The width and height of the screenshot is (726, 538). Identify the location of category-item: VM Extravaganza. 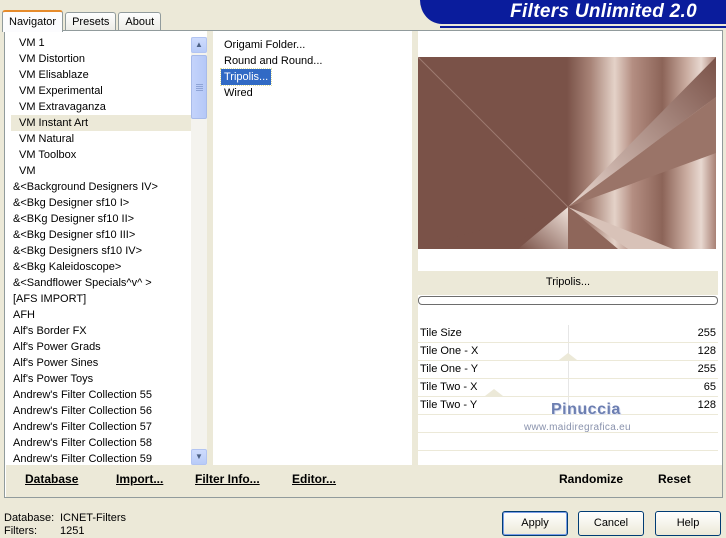
(101, 107).